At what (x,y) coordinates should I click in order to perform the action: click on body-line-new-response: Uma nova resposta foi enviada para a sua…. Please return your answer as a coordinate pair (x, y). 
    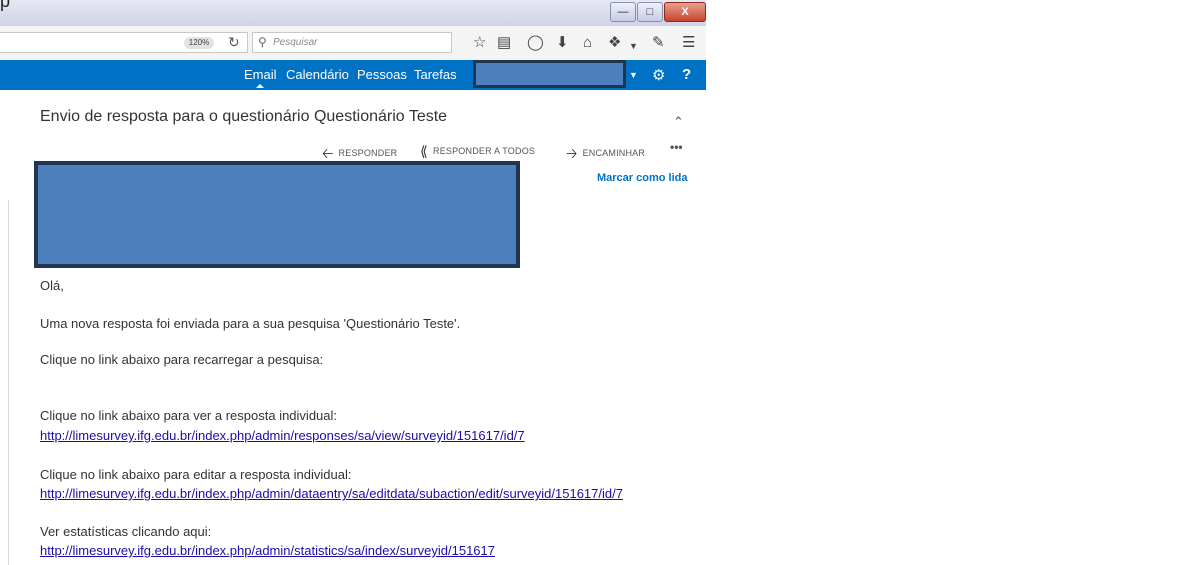
    Looking at the image, I should click on (250, 323).